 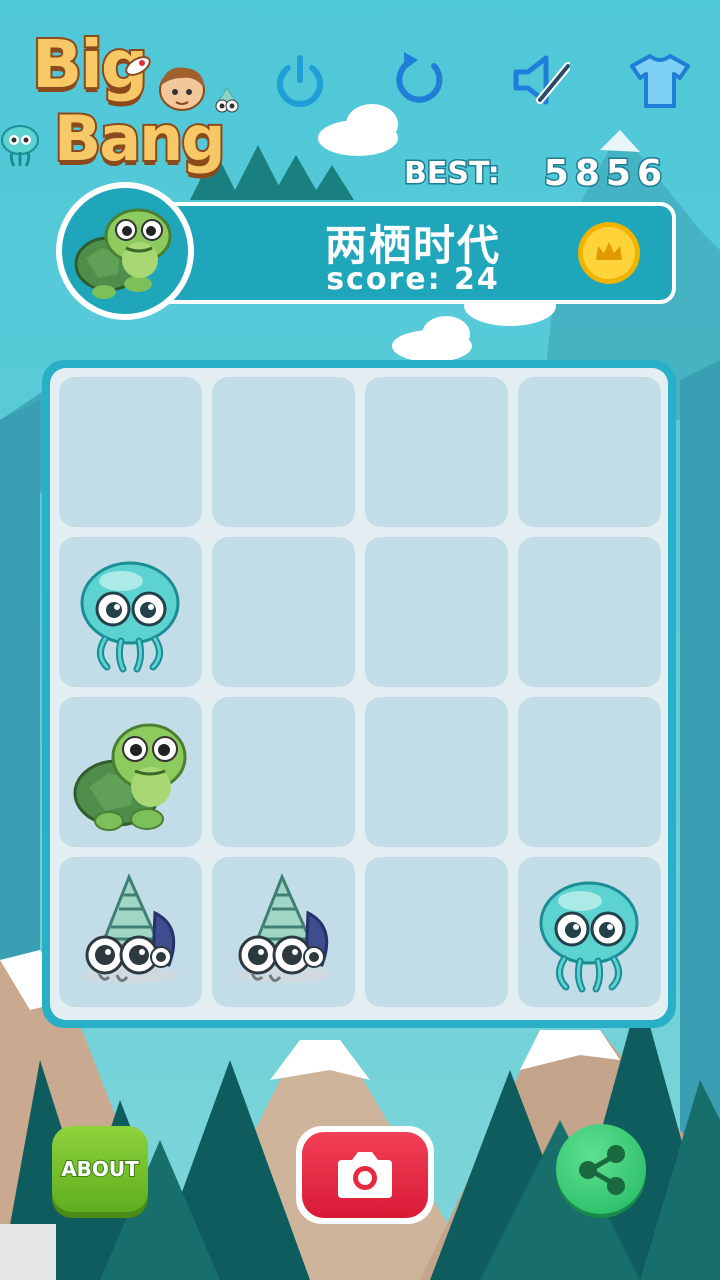 I want to click on about-button: ABOUT, so click(x=100, y=1169).